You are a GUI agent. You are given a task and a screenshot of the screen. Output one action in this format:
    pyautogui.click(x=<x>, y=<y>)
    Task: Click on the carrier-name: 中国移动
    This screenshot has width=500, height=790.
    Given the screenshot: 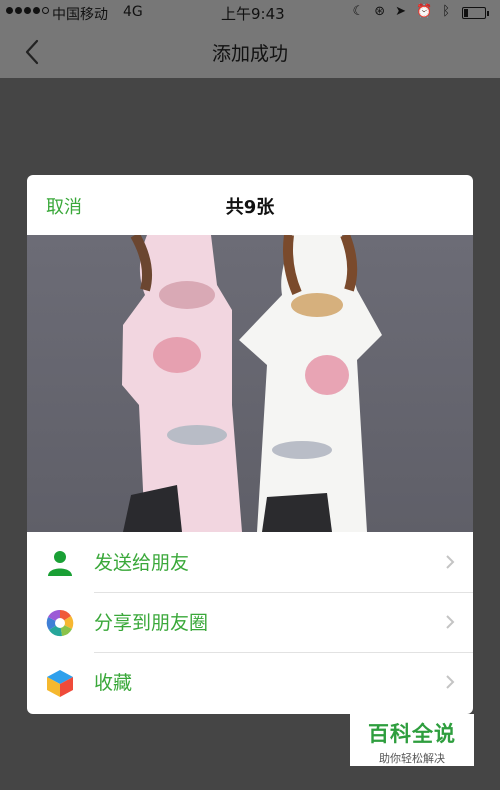 What is the action you would take?
    pyautogui.click(x=80, y=15)
    